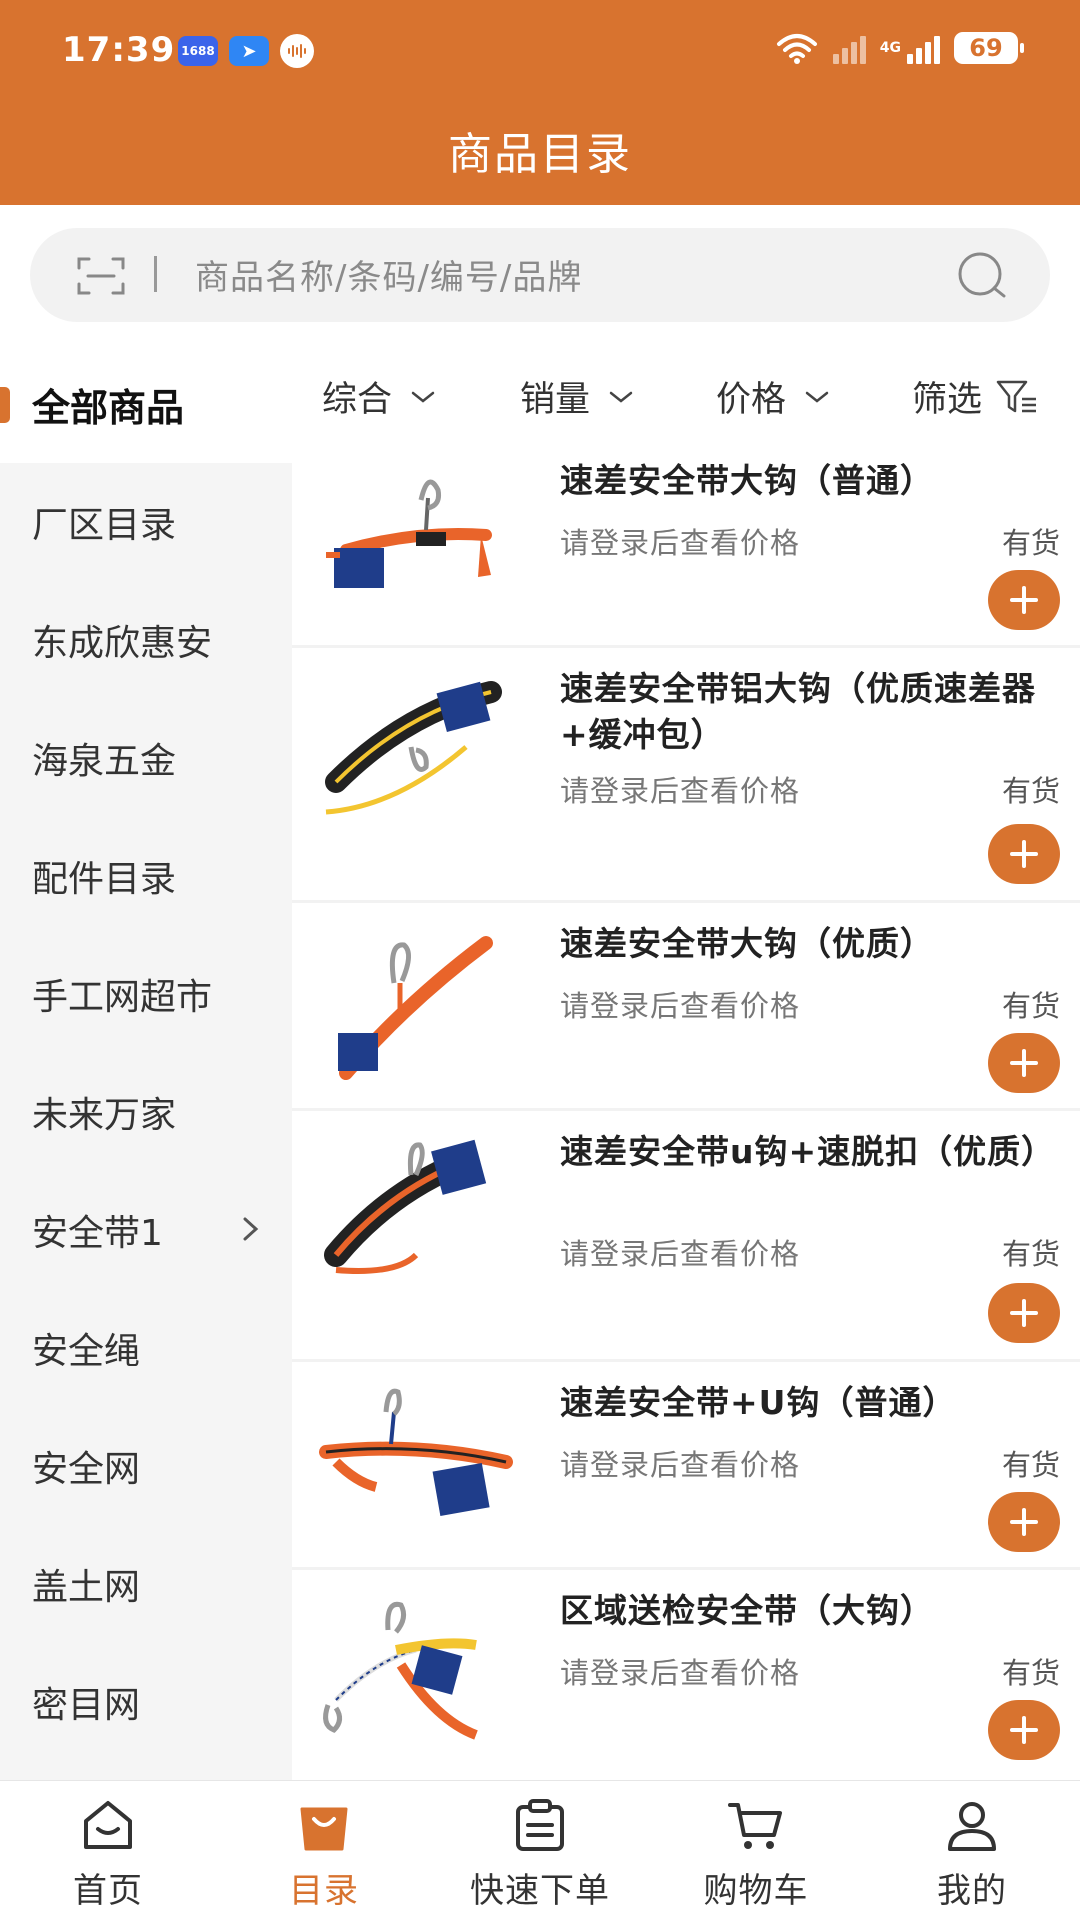  I want to click on sidebar-item-label: 全部商品, so click(108, 407).